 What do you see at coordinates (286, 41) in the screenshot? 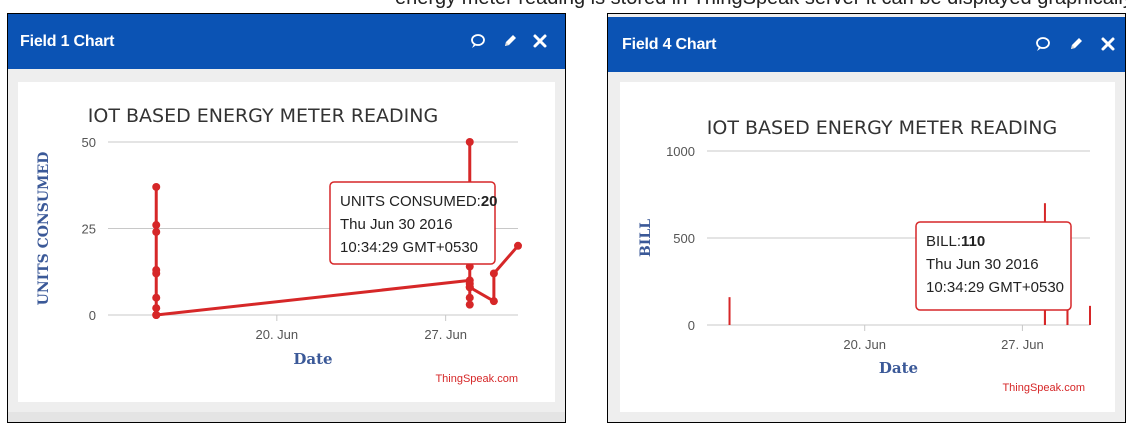
I see `panel-header: Field 1 Chart` at bounding box center [286, 41].